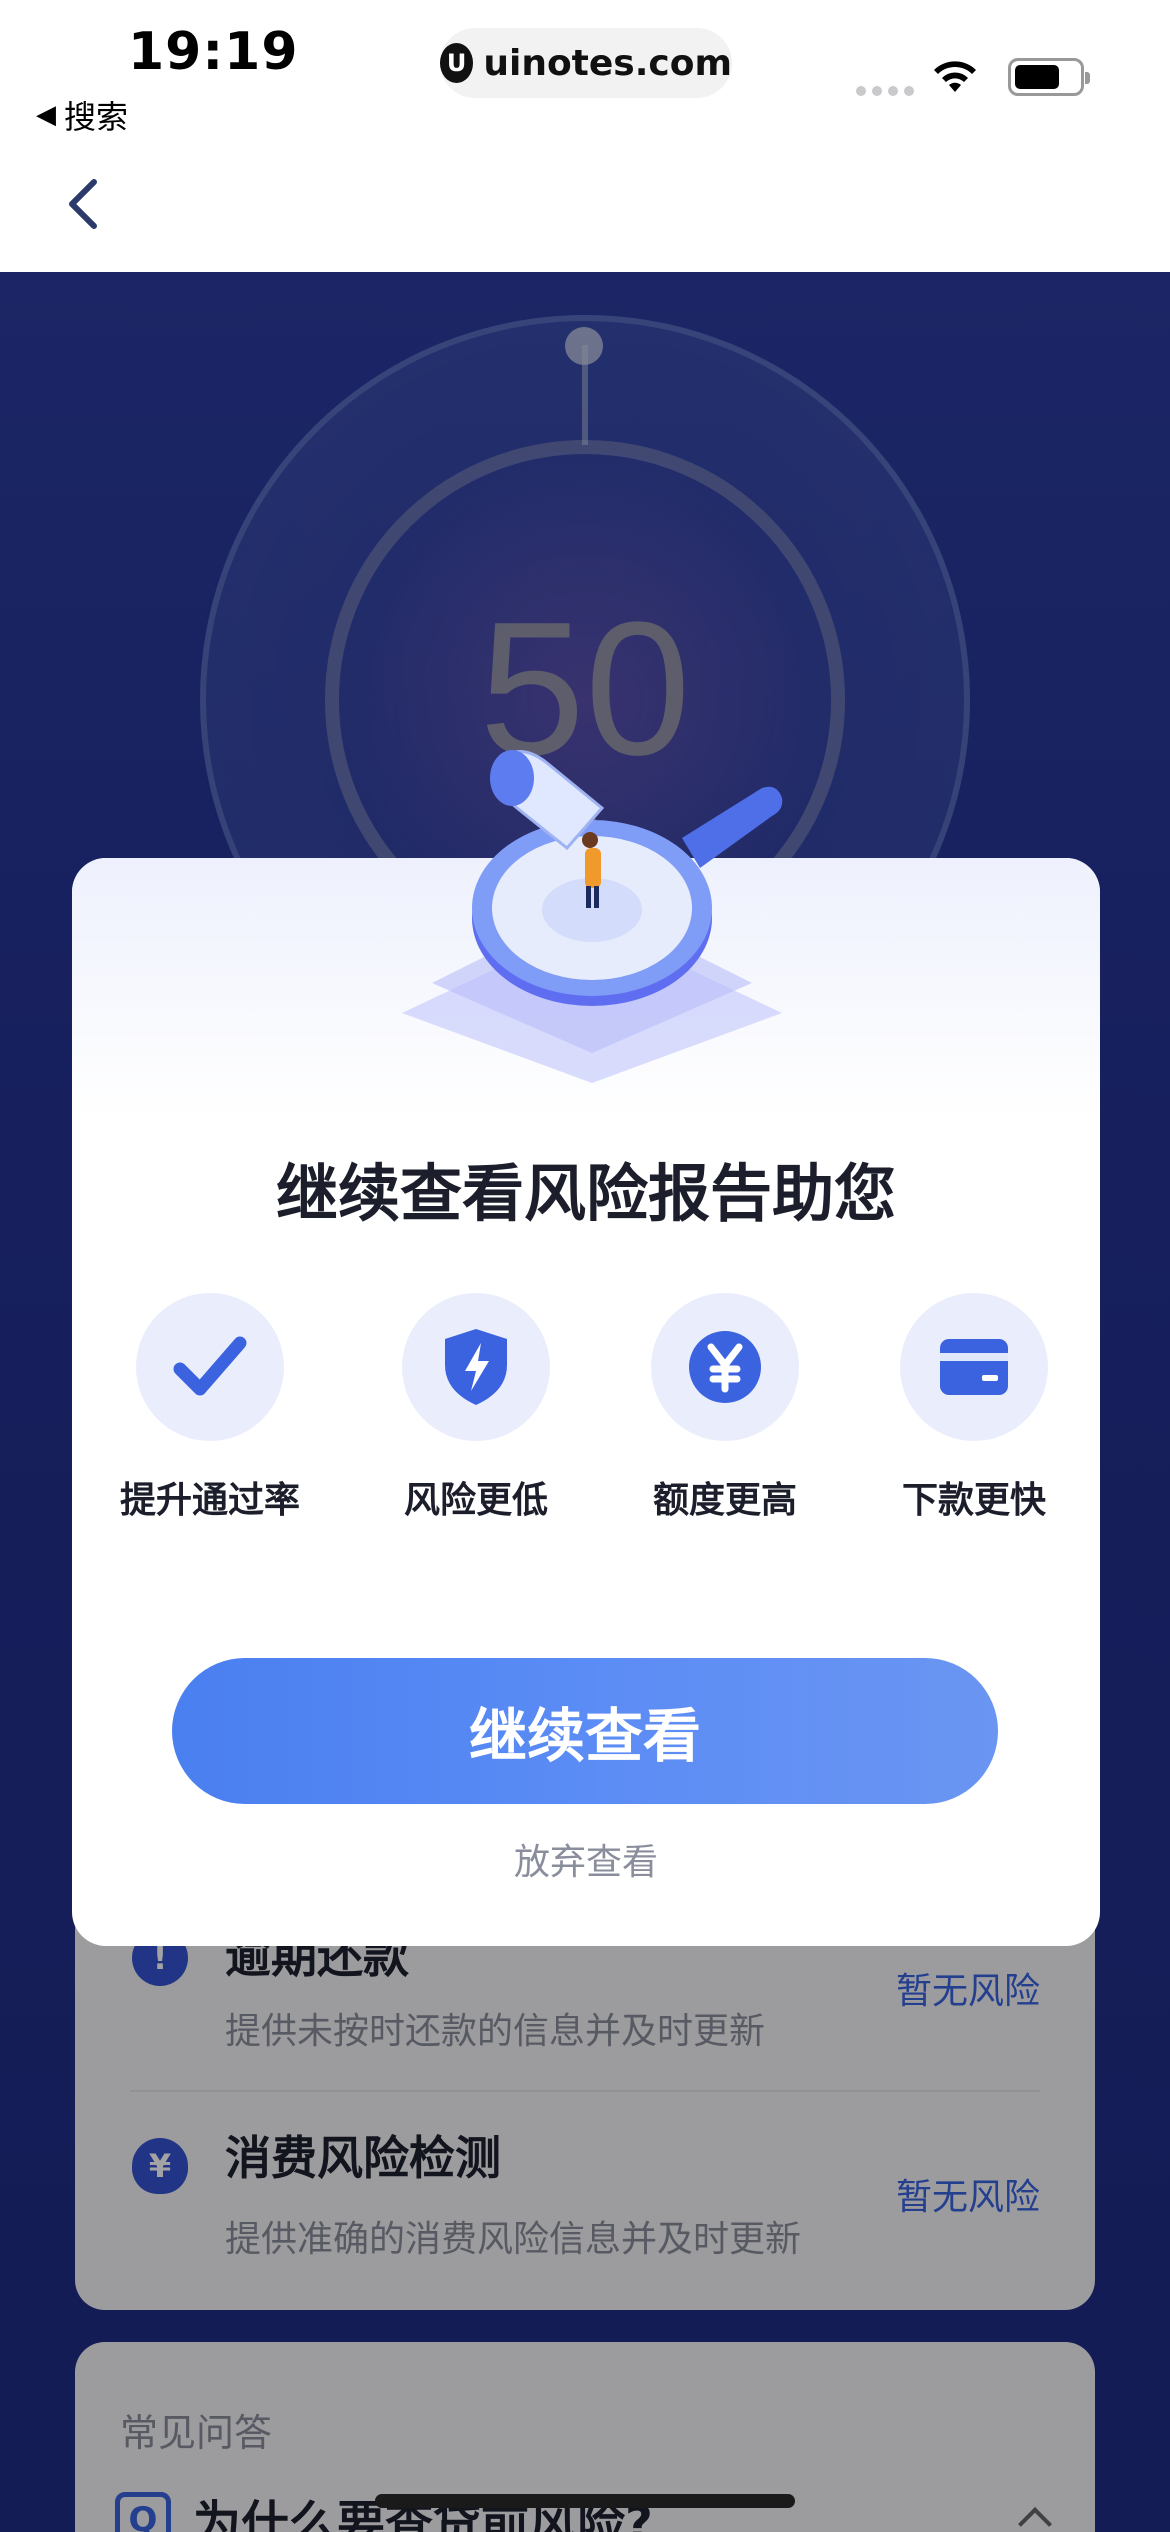 The height and width of the screenshot is (2532, 1170). I want to click on site-logo-icon: U, so click(457, 63).